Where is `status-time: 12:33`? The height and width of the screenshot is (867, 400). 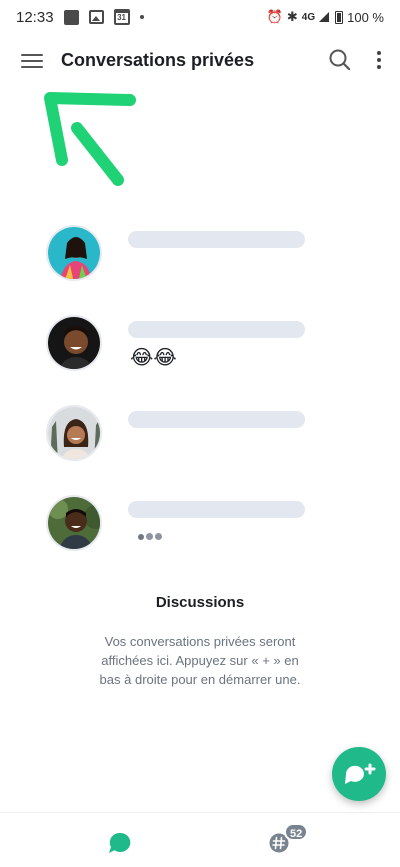 status-time: 12:33 is located at coordinates (35, 17).